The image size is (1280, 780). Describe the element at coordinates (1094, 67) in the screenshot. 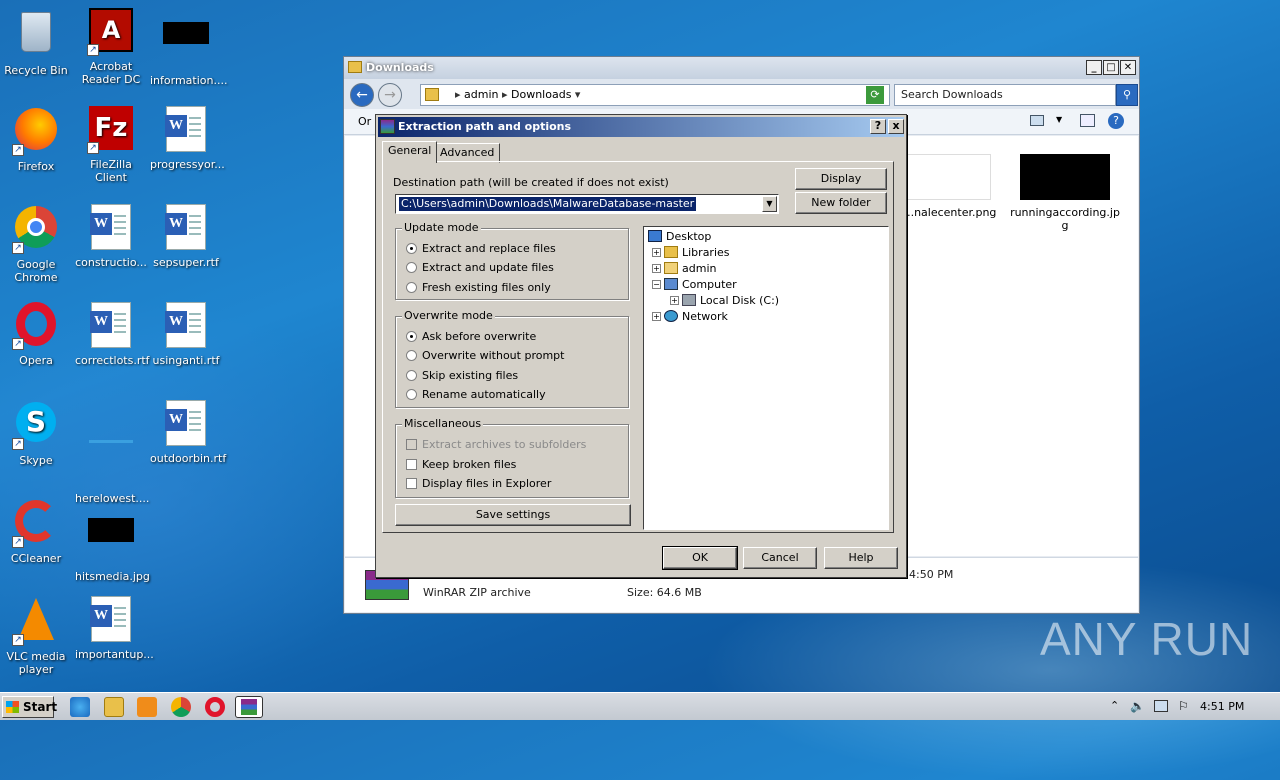

I see `minimize-button: _` at that location.